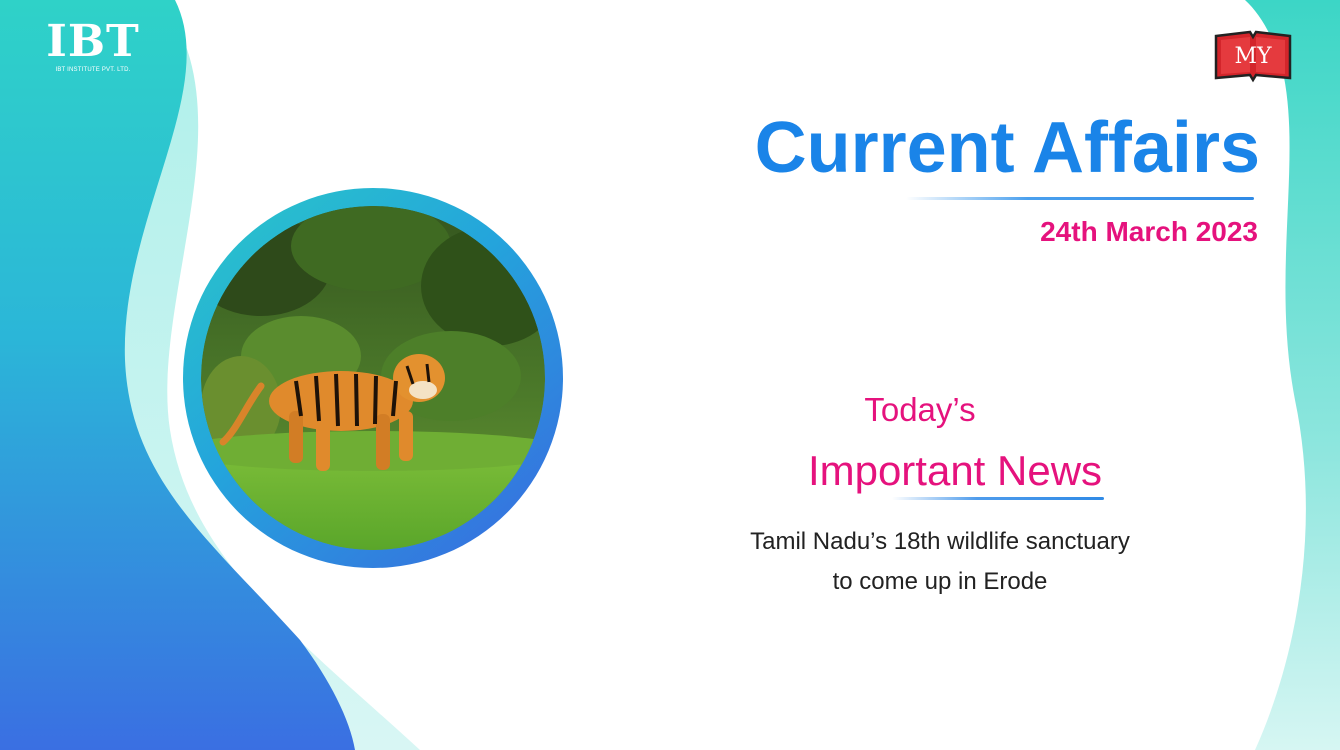 Image resolution: width=1340 pixels, height=750 pixels. I want to click on title-underline, so click(1080, 198).